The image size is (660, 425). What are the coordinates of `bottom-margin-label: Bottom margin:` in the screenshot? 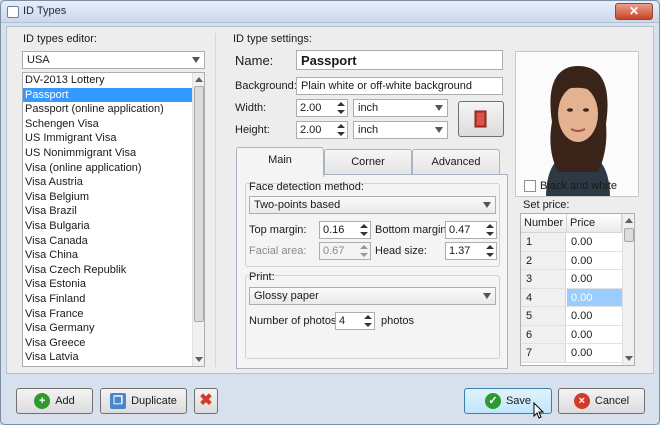 It's located at (412, 230).